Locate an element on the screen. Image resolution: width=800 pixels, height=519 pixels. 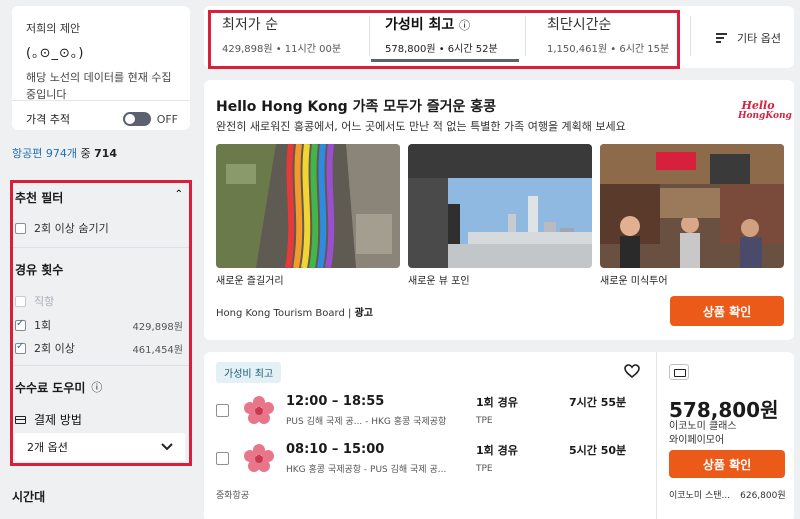
toggle-state: OFF is located at coordinates (167, 119).